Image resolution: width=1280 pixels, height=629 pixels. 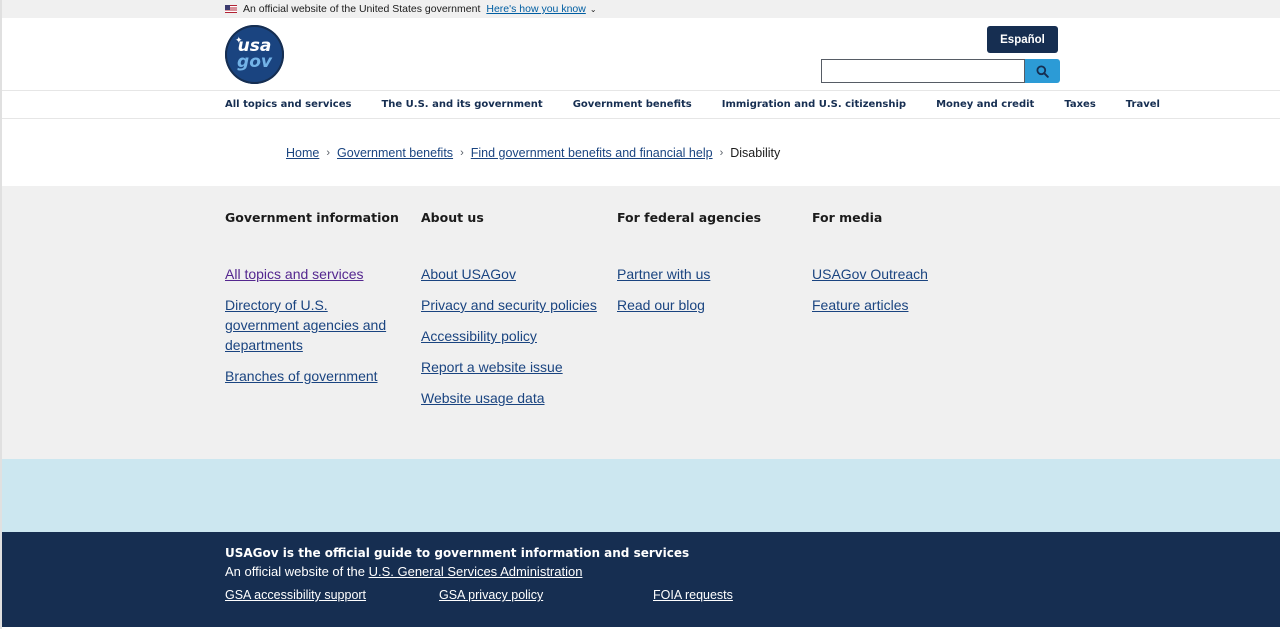 What do you see at coordinates (1143, 104) in the screenshot?
I see `nav-travel: Travel` at bounding box center [1143, 104].